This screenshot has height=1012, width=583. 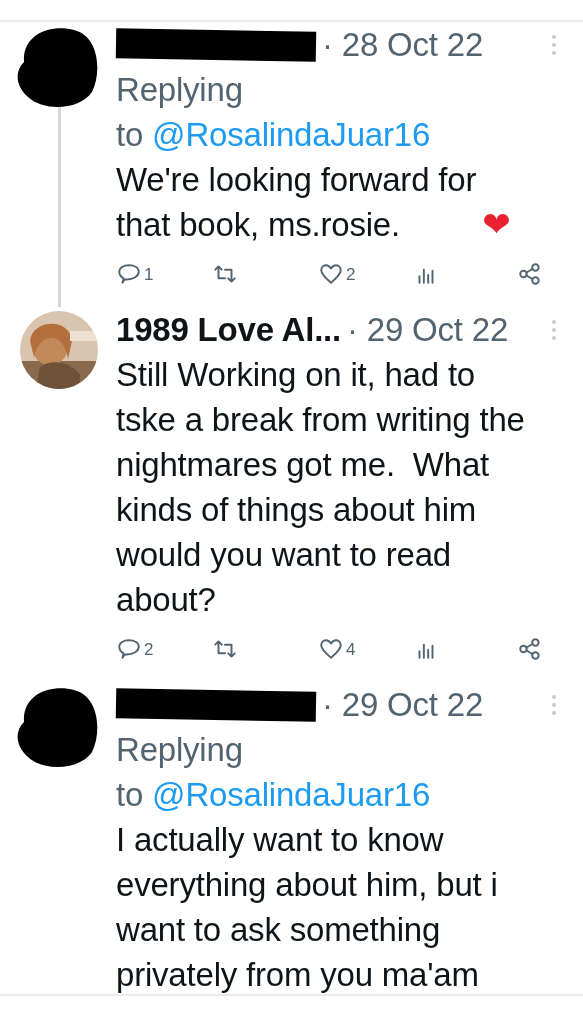 I want to click on reply-count: 2, so click(x=149, y=649).